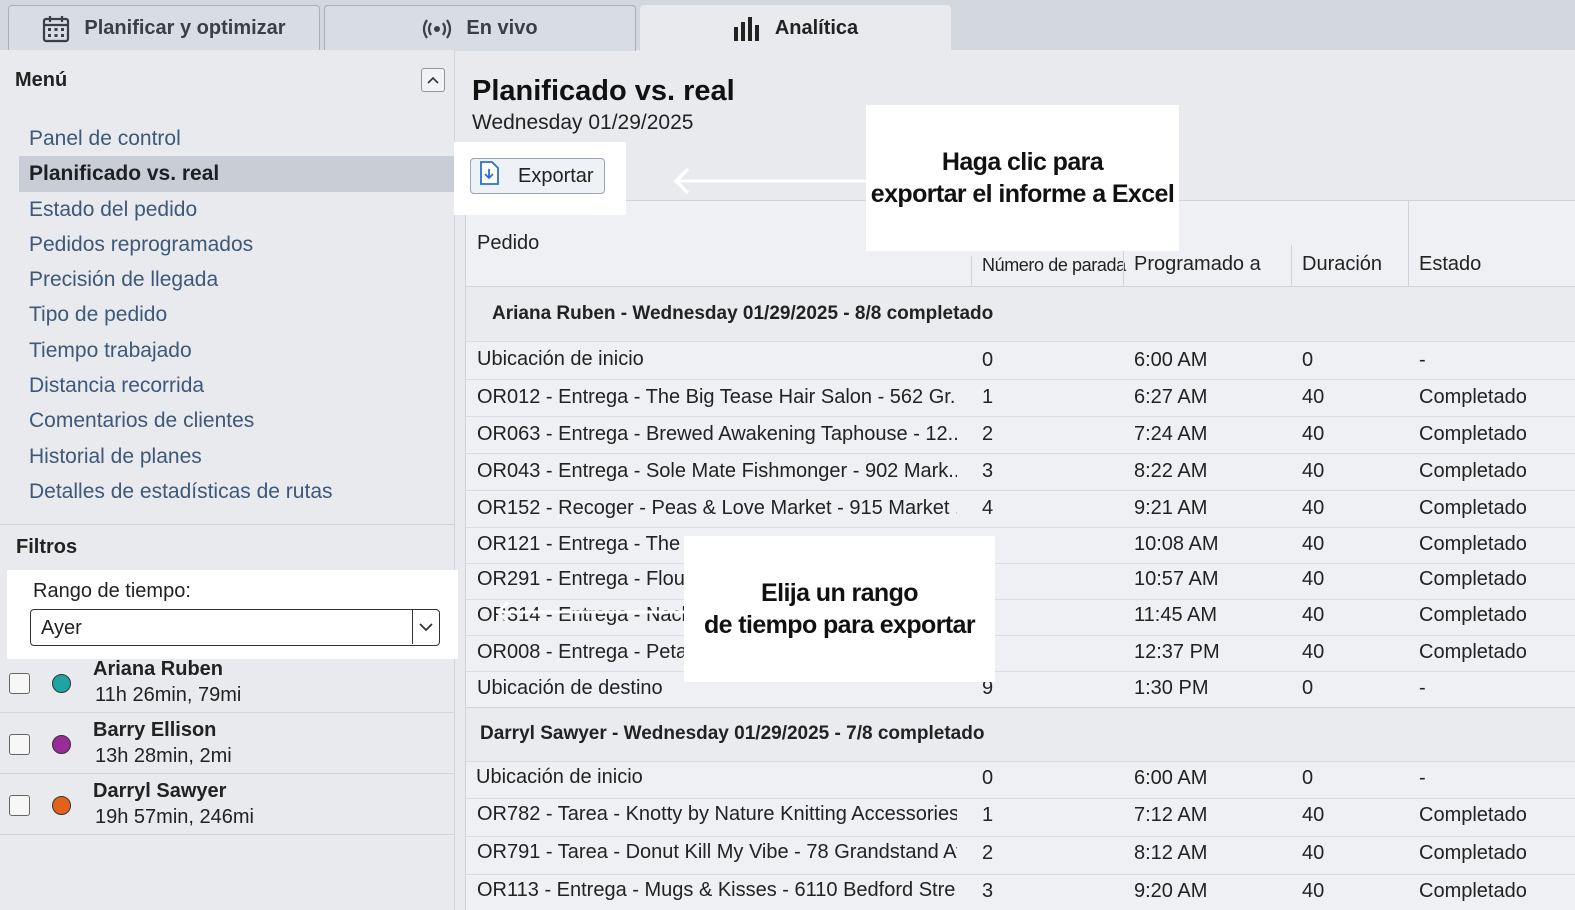 This screenshot has width=1575, height=910. I want to click on column-header-order: Pedido, so click(508, 243).